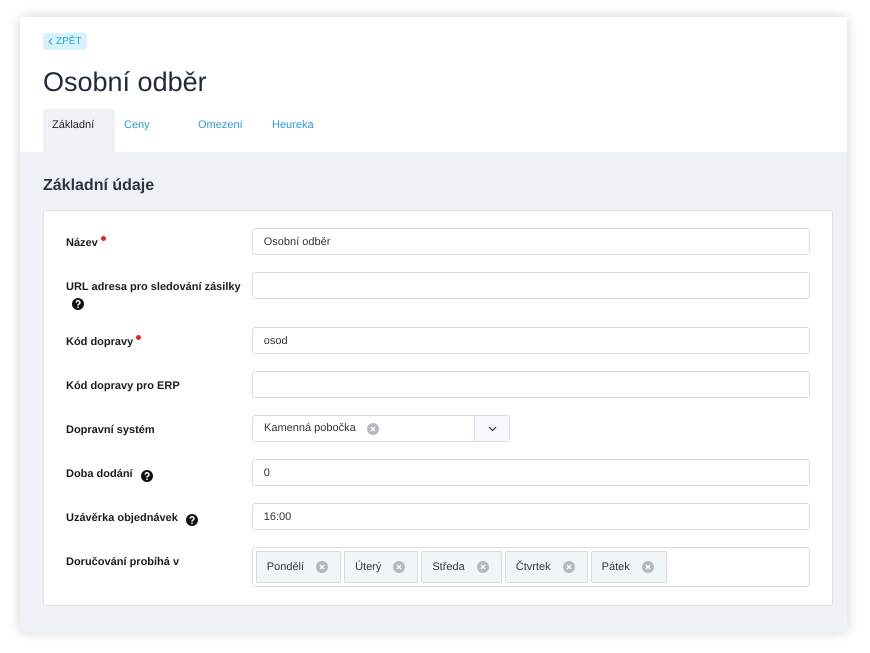 The height and width of the screenshot is (653, 870). Describe the element at coordinates (123, 562) in the screenshot. I see `field-label: Doručování probíhá v` at that location.